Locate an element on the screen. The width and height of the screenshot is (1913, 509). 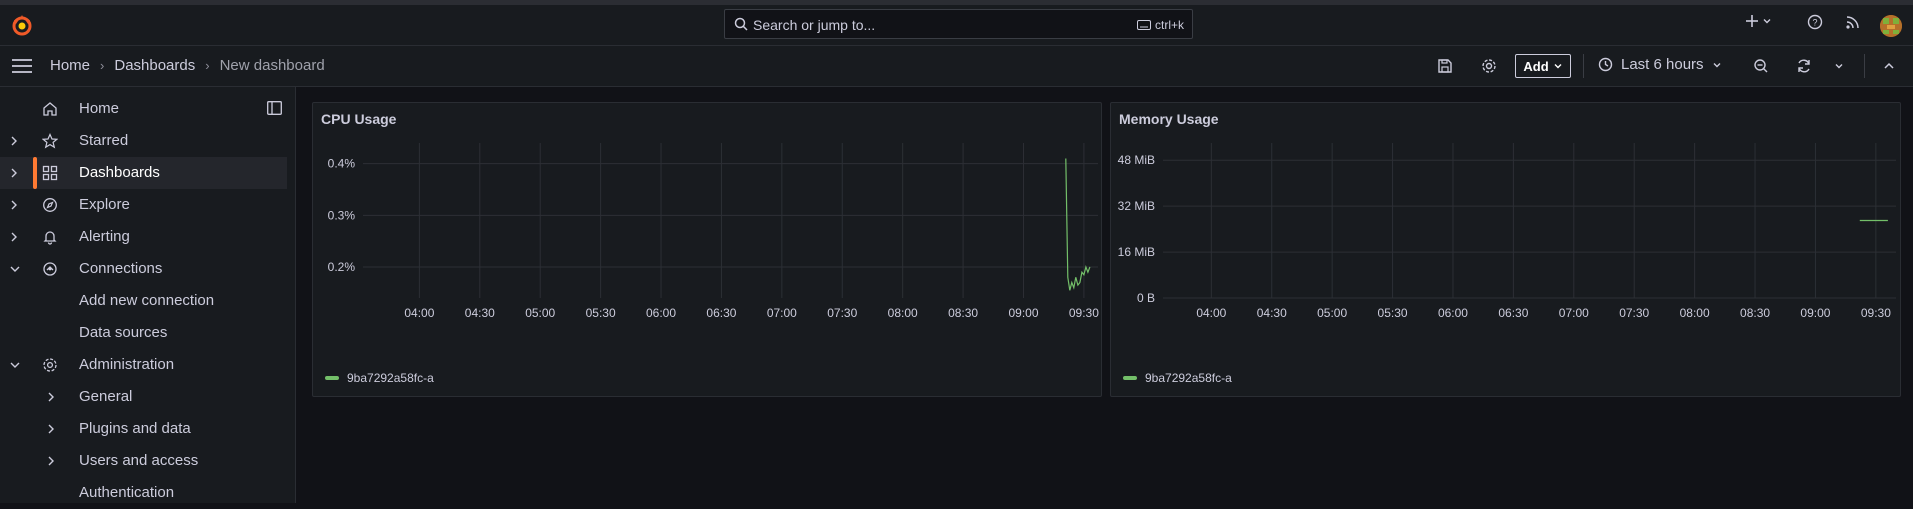
zoom-out-button is located at coordinates (1761, 66).